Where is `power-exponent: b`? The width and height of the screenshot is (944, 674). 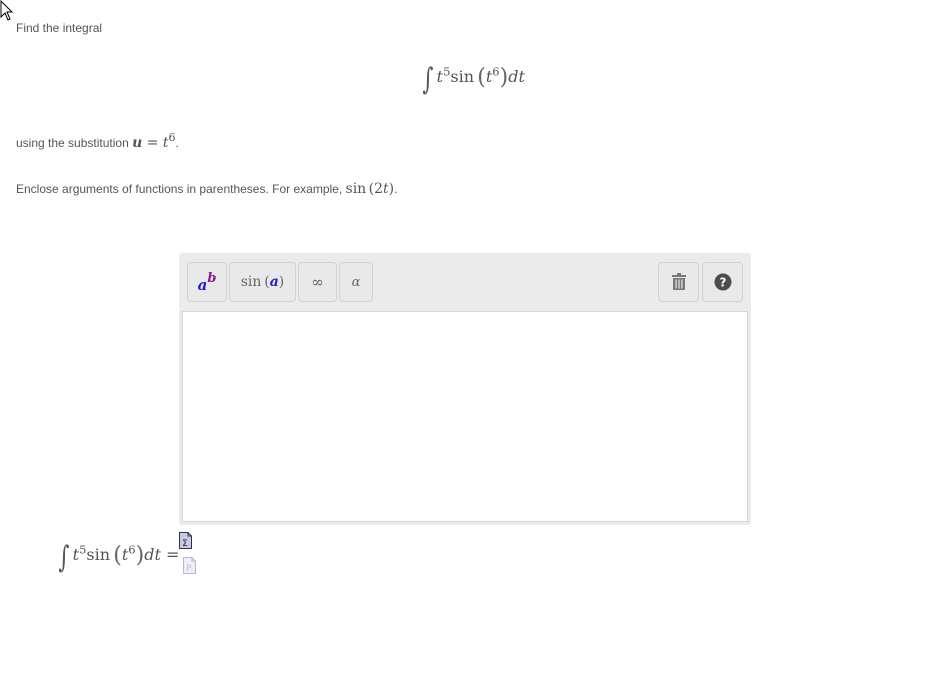
power-exponent: b is located at coordinates (212, 278).